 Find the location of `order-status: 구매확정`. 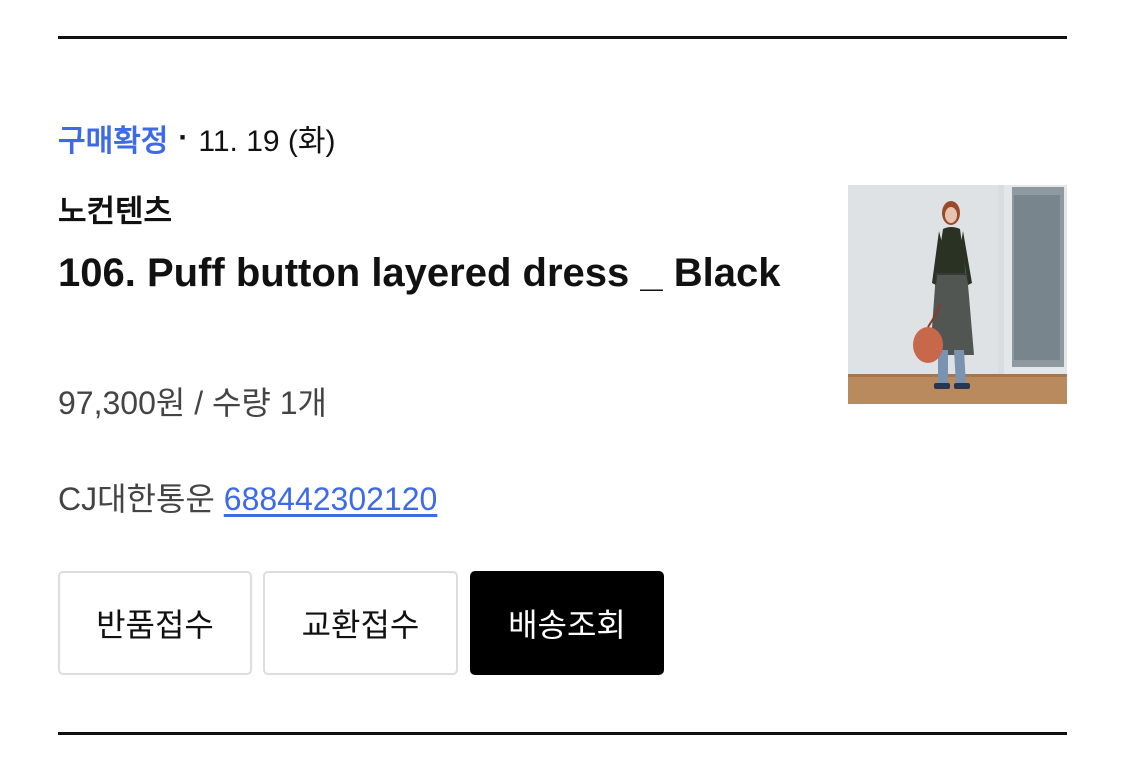

order-status: 구매확정 is located at coordinates (113, 141).